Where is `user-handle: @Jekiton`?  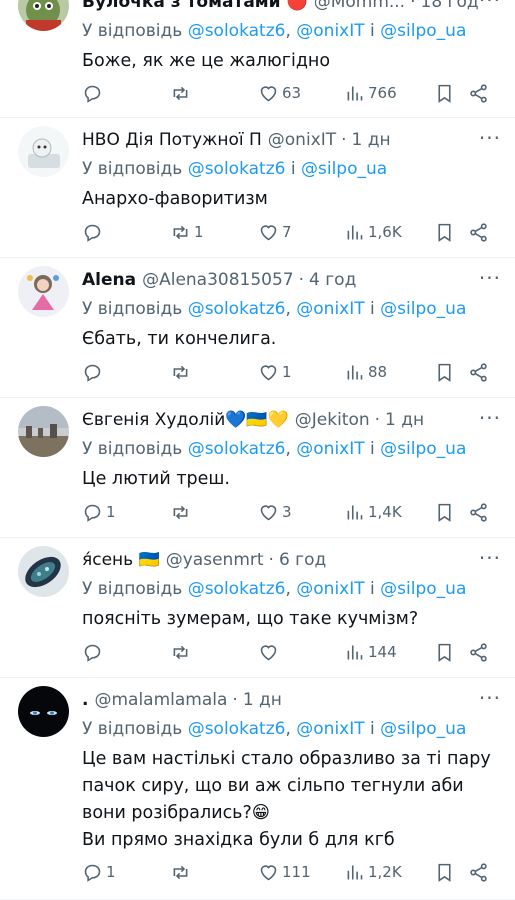
user-handle: @Jekiton is located at coordinates (332, 420).